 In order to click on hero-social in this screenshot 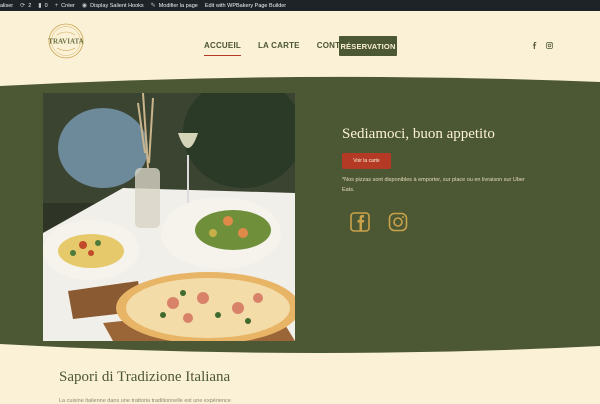, I will do `click(379, 222)`.